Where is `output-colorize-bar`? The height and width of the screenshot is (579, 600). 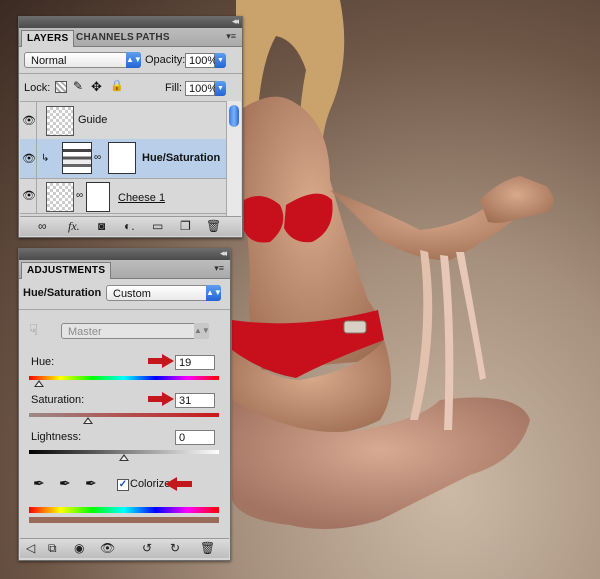 output-colorize-bar is located at coordinates (124, 520).